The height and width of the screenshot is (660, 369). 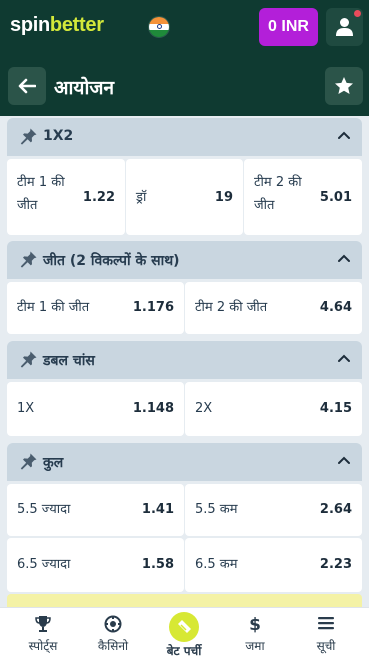 What do you see at coordinates (44, 564) in the screenshot?
I see `outcome-label: 6.5 ज्यादा` at bounding box center [44, 564].